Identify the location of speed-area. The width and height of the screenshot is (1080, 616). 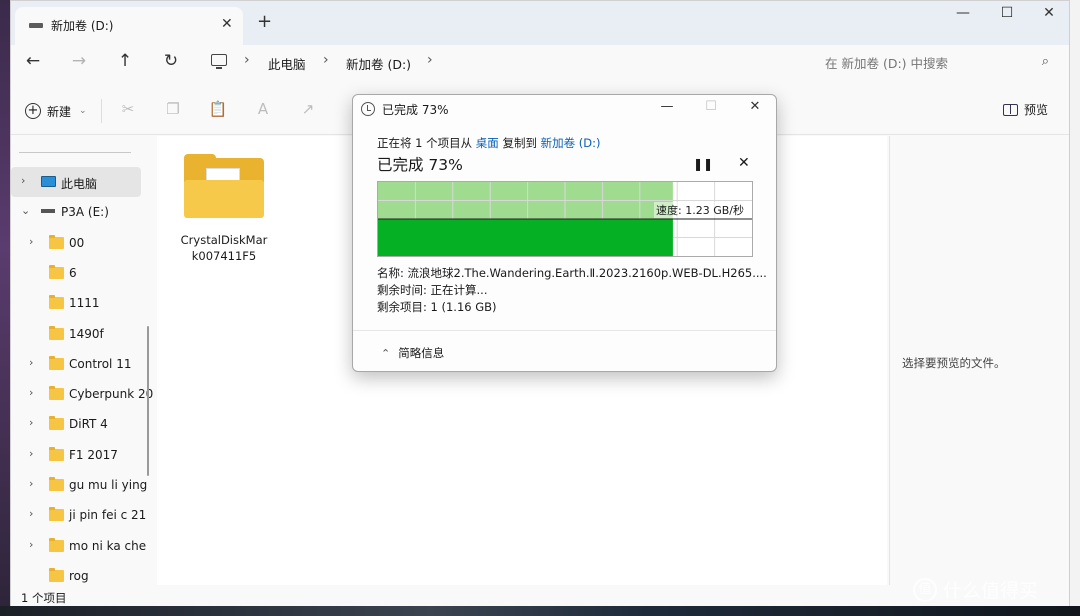
(525, 237).